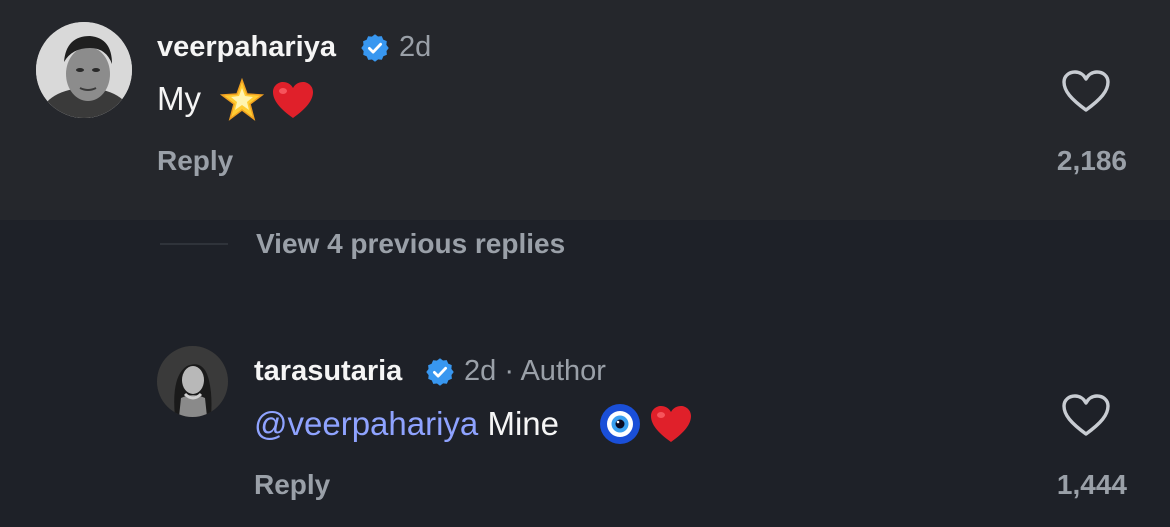 This screenshot has height=527, width=1170. I want to click on comment-meta: 2d · Author, so click(535, 371).